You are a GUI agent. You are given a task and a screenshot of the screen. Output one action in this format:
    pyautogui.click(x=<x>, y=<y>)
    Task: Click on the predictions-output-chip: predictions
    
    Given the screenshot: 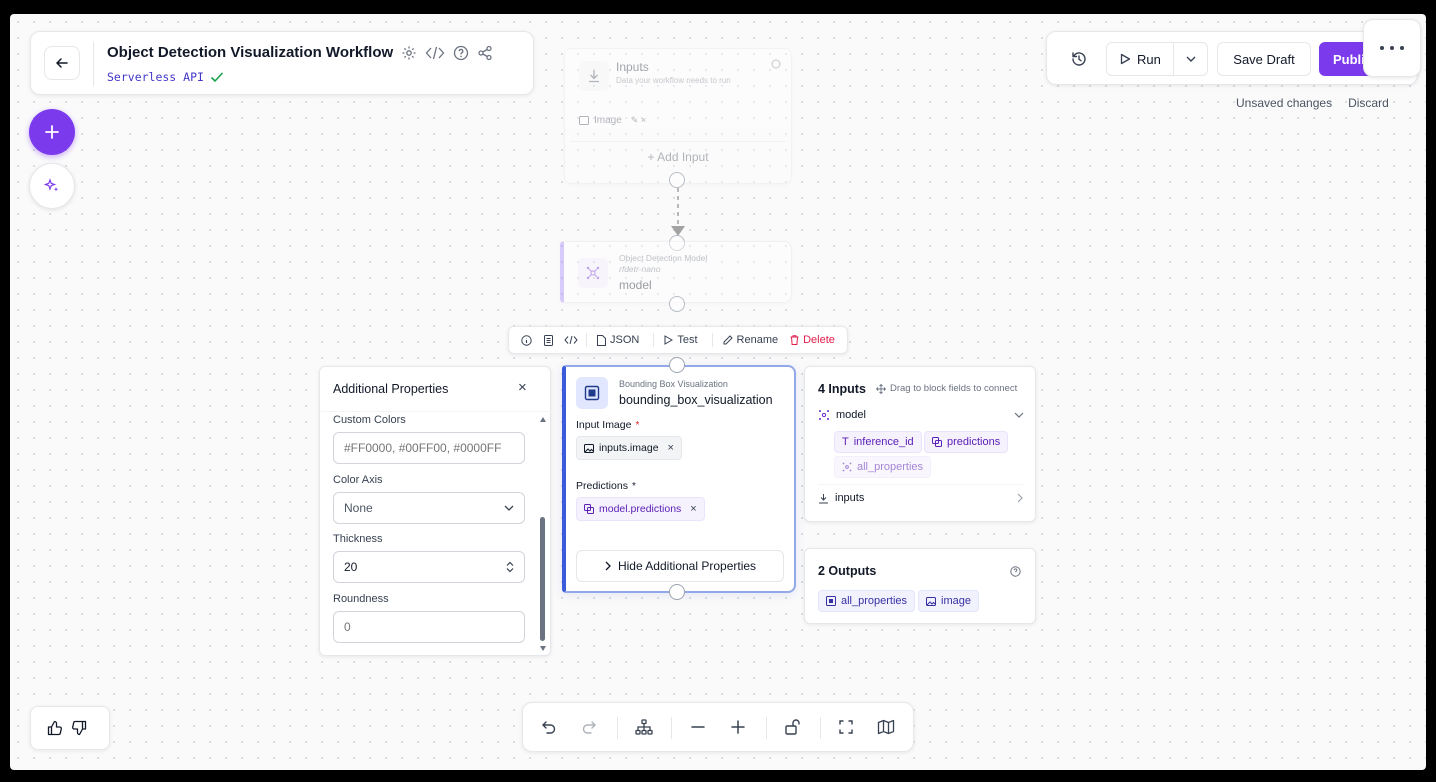 What is the action you would take?
    pyautogui.click(x=966, y=442)
    